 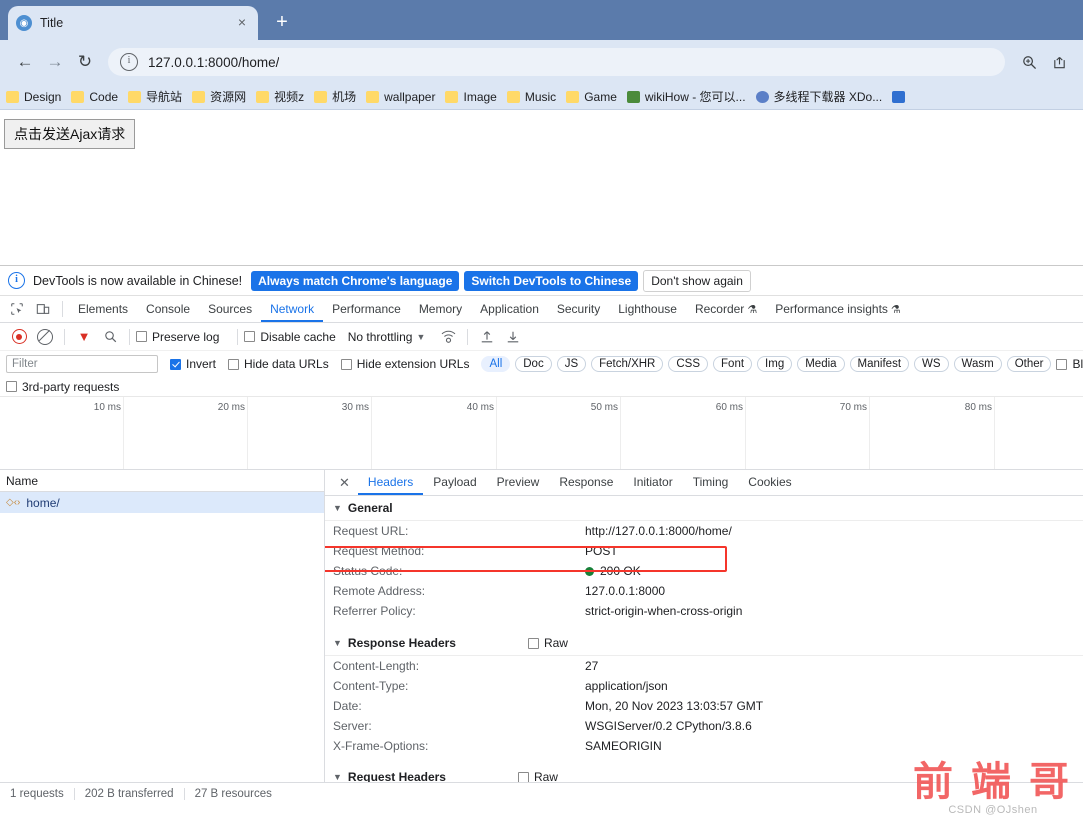 I want to click on browser-tab: ◉ Title ×, so click(x=133, y=23).